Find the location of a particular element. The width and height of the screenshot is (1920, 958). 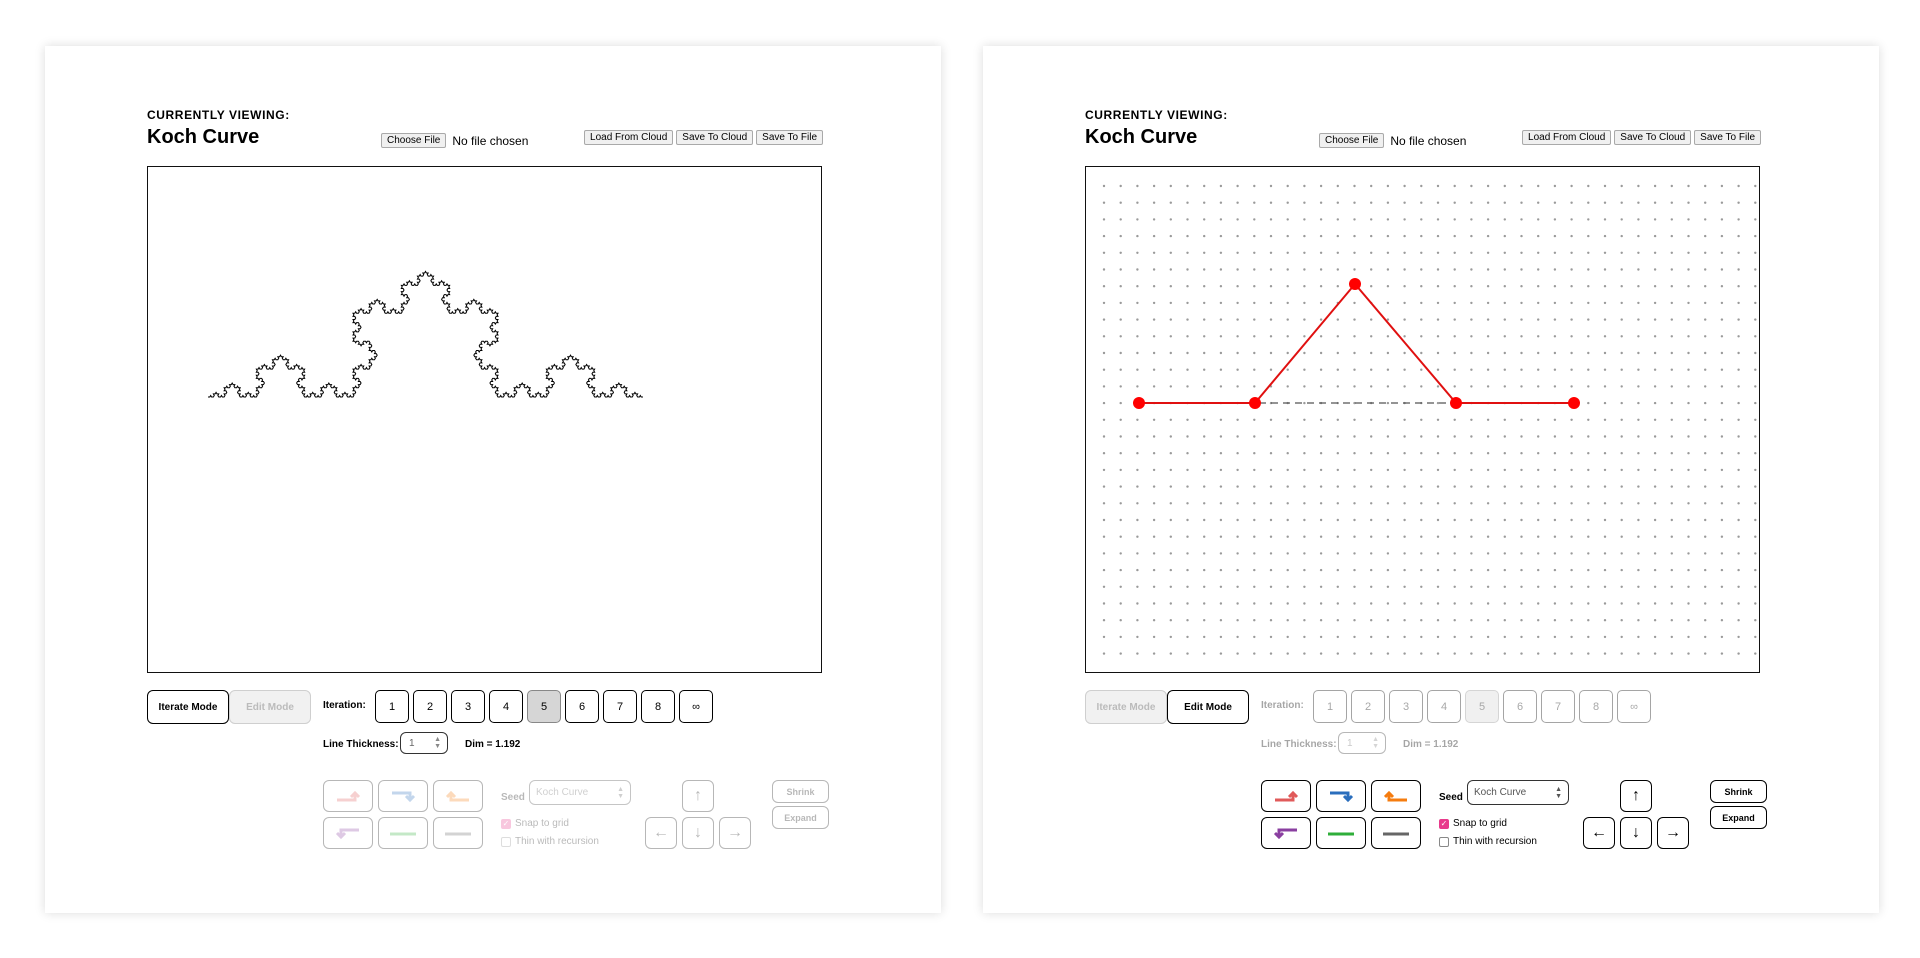

iteration-label: Iteration: is located at coordinates (1282, 705).